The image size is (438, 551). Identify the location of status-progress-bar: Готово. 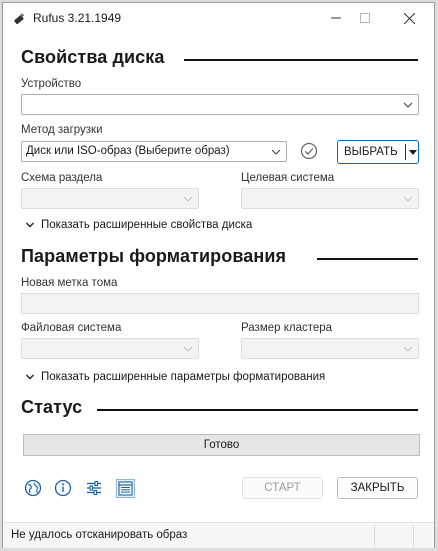
(221, 445).